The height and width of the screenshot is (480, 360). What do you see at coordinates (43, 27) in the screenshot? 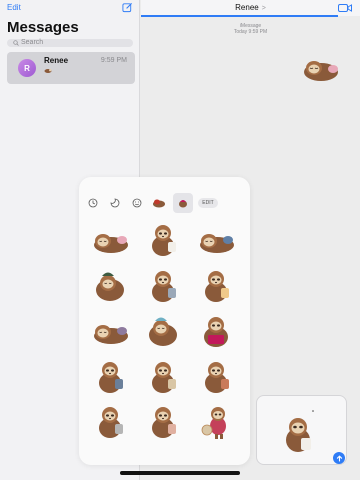
I see `page-title: Messages` at bounding box center [43, 27].